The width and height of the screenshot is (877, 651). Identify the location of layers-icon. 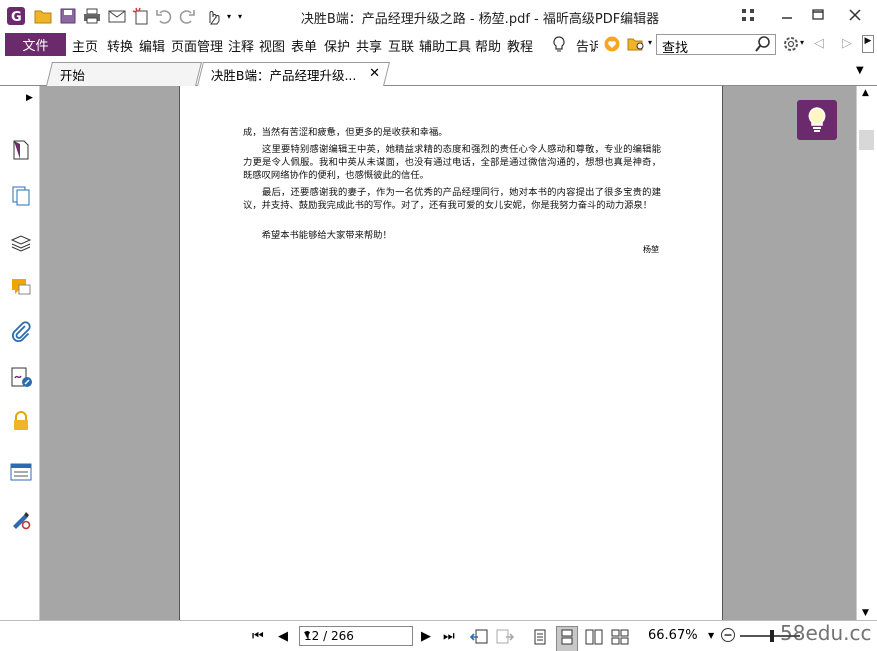
(21, 242).